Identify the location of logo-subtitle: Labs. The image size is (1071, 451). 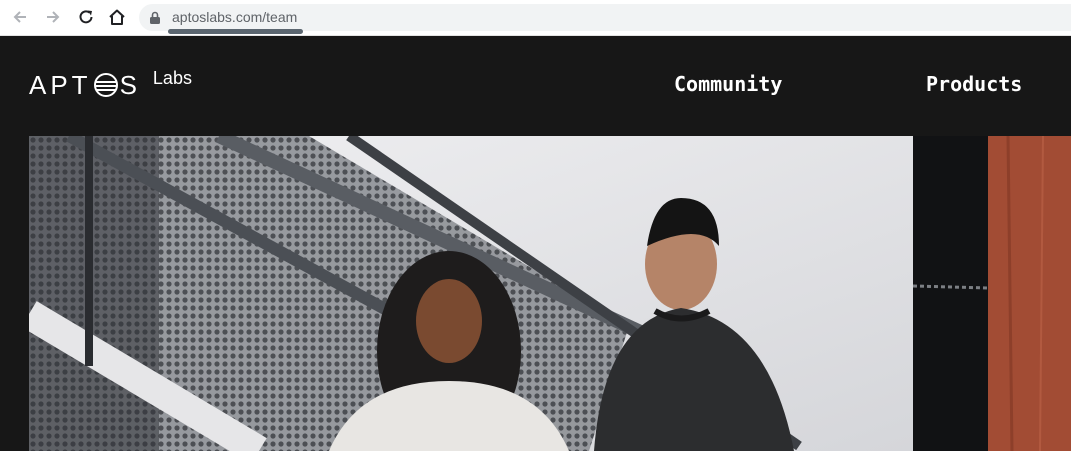
(172, 78).